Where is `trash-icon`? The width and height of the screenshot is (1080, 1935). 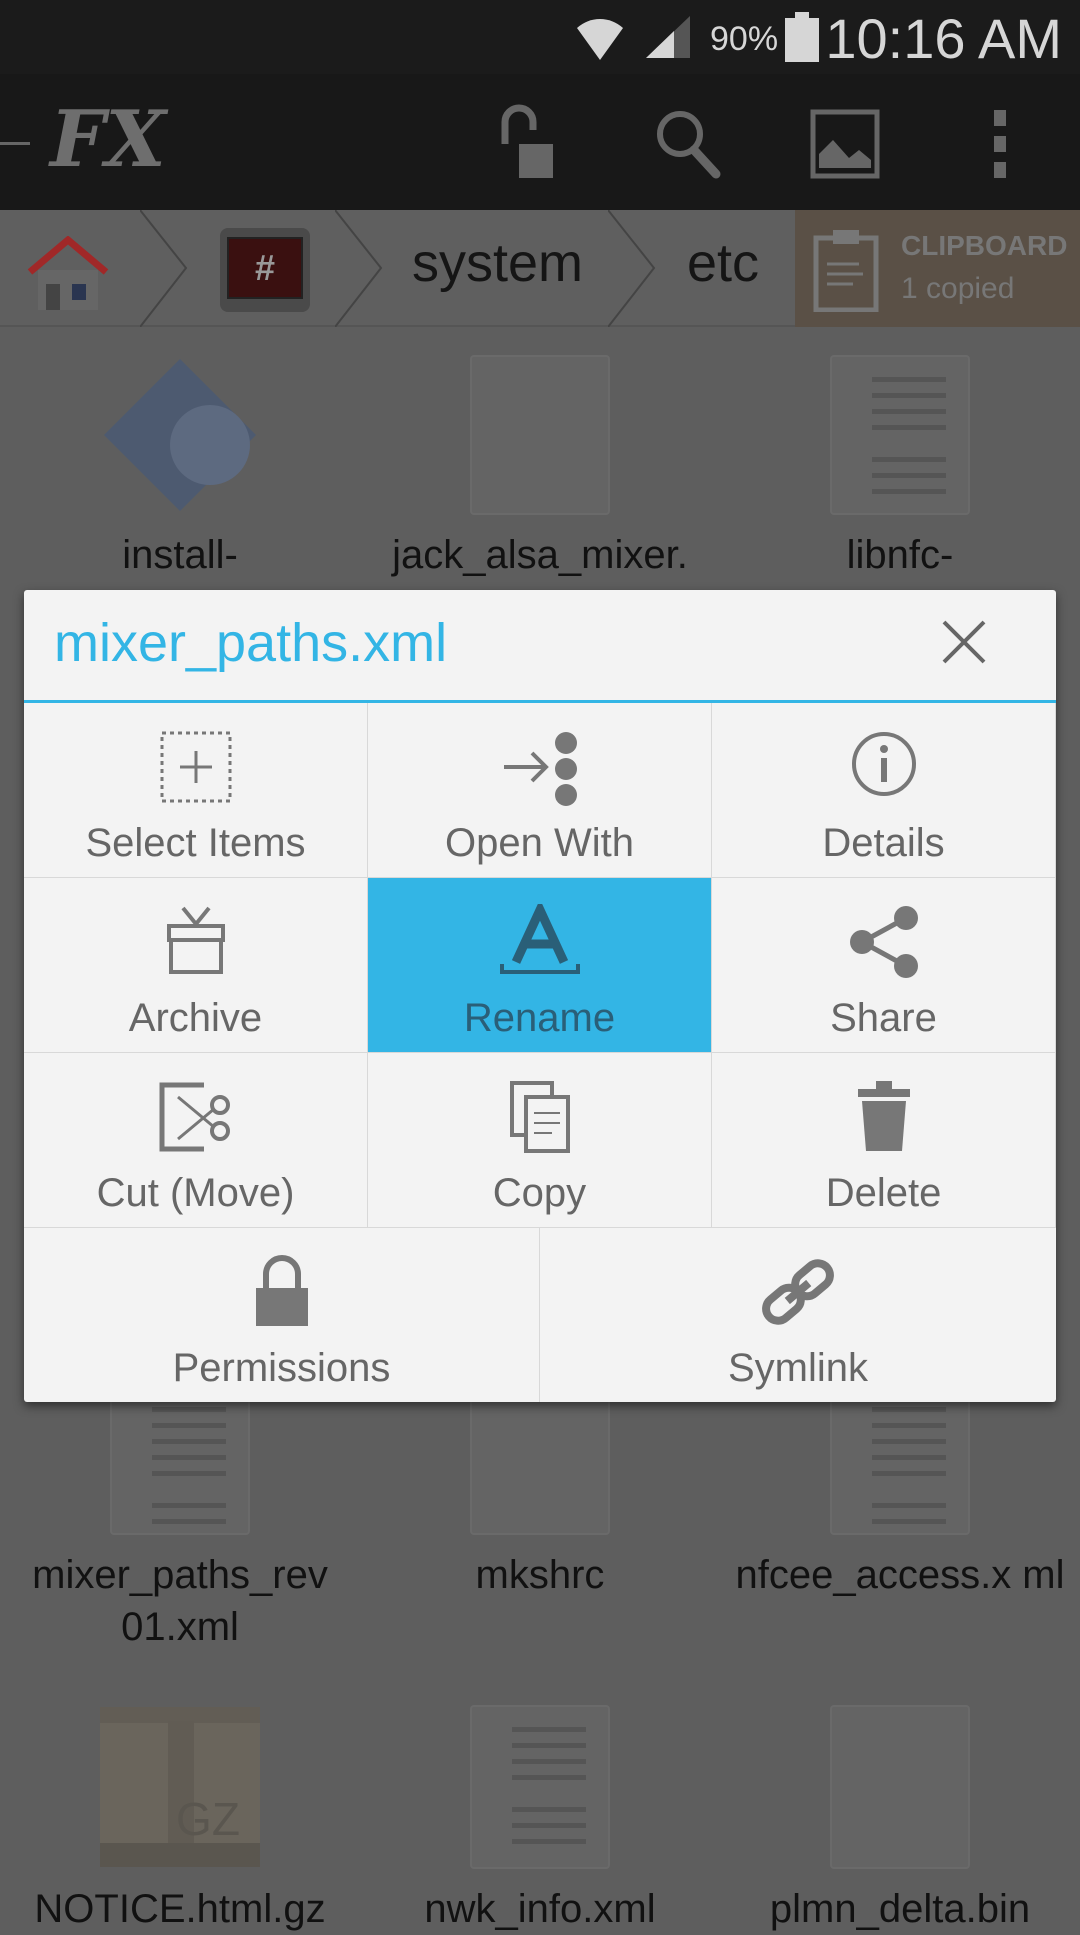 trash-icon is located at coordinates (883, 1116).